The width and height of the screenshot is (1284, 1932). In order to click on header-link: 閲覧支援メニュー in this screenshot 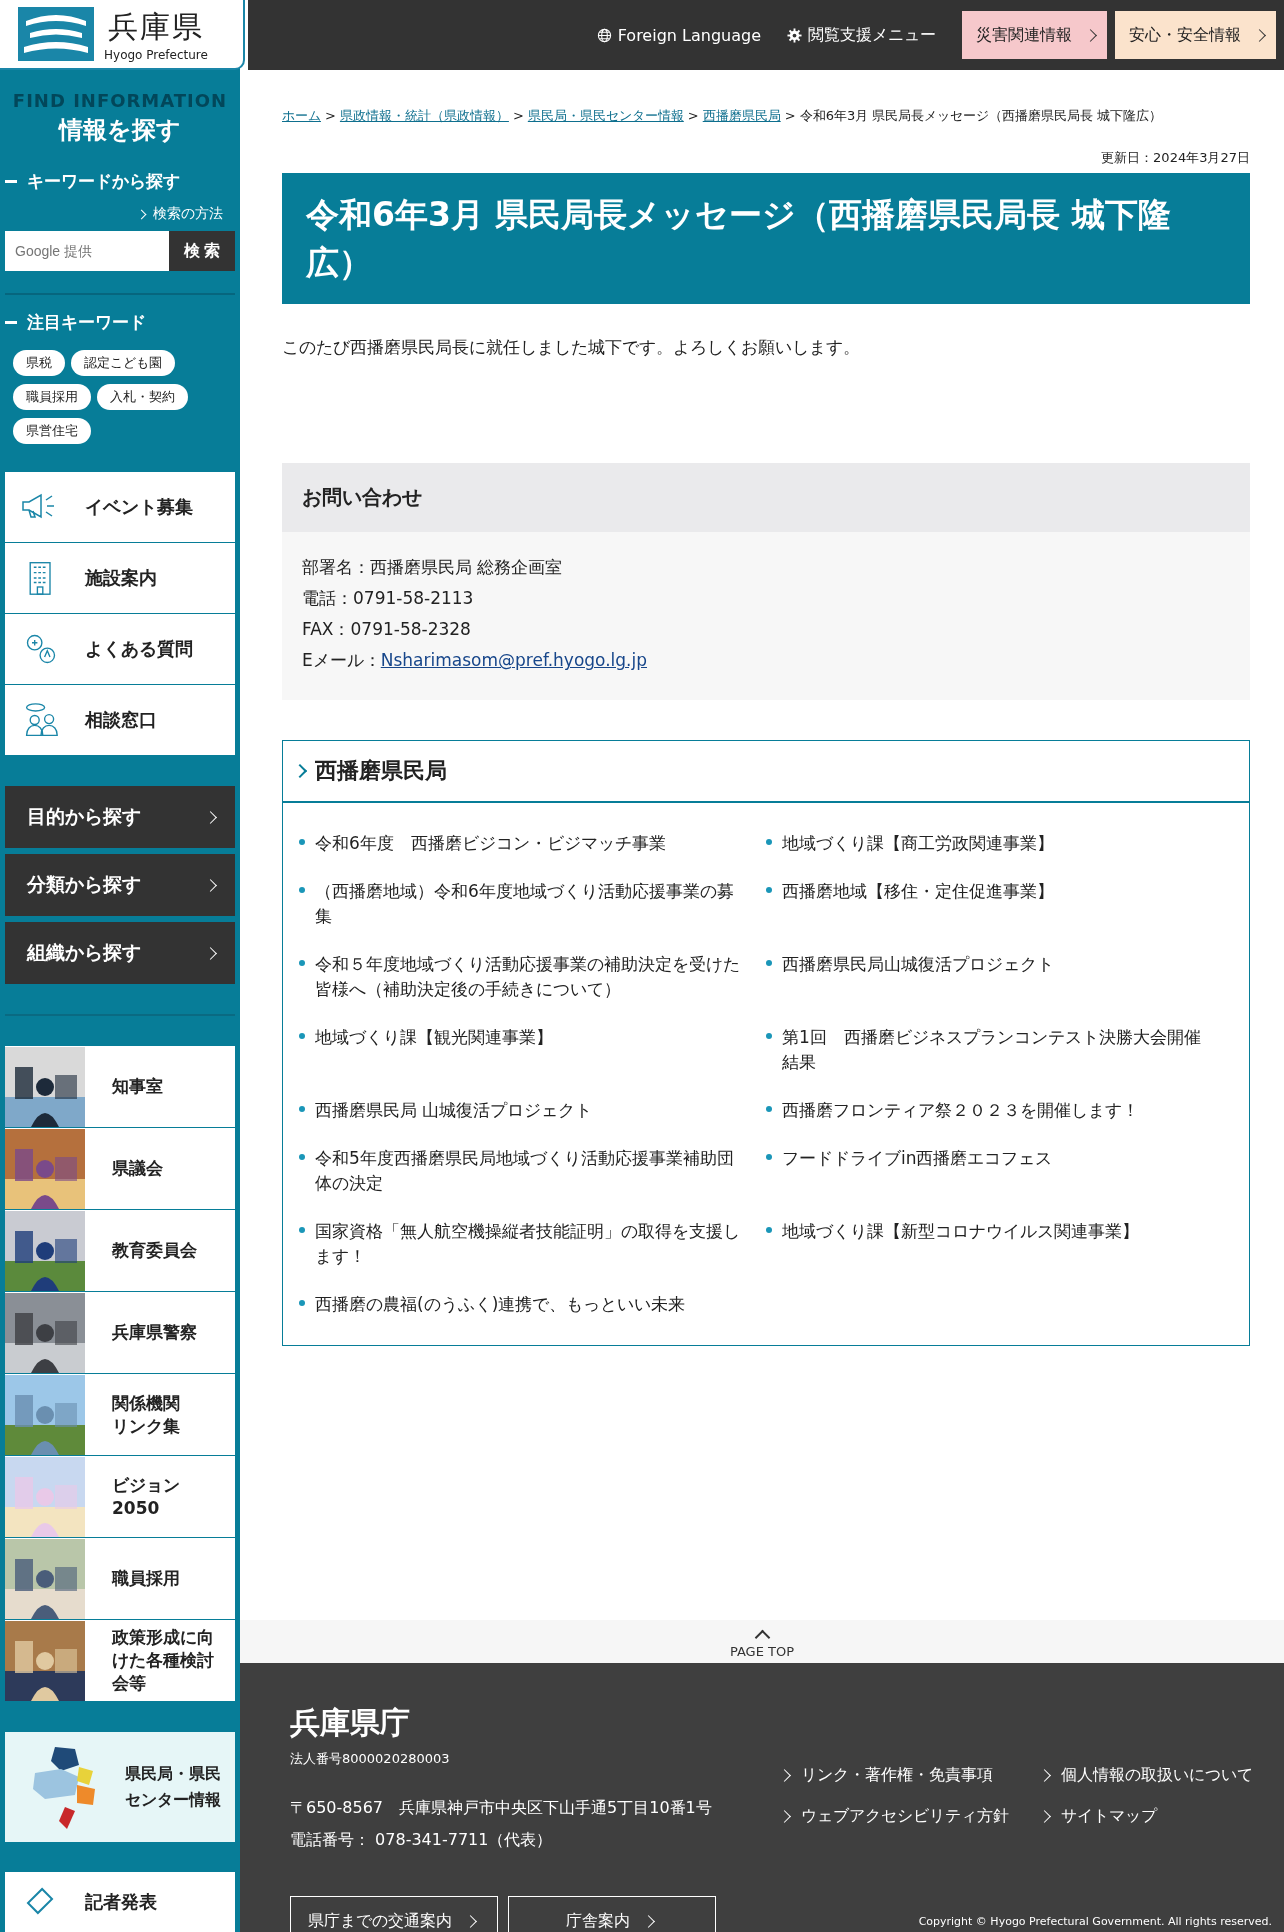, I will do `click(861, 35)`.